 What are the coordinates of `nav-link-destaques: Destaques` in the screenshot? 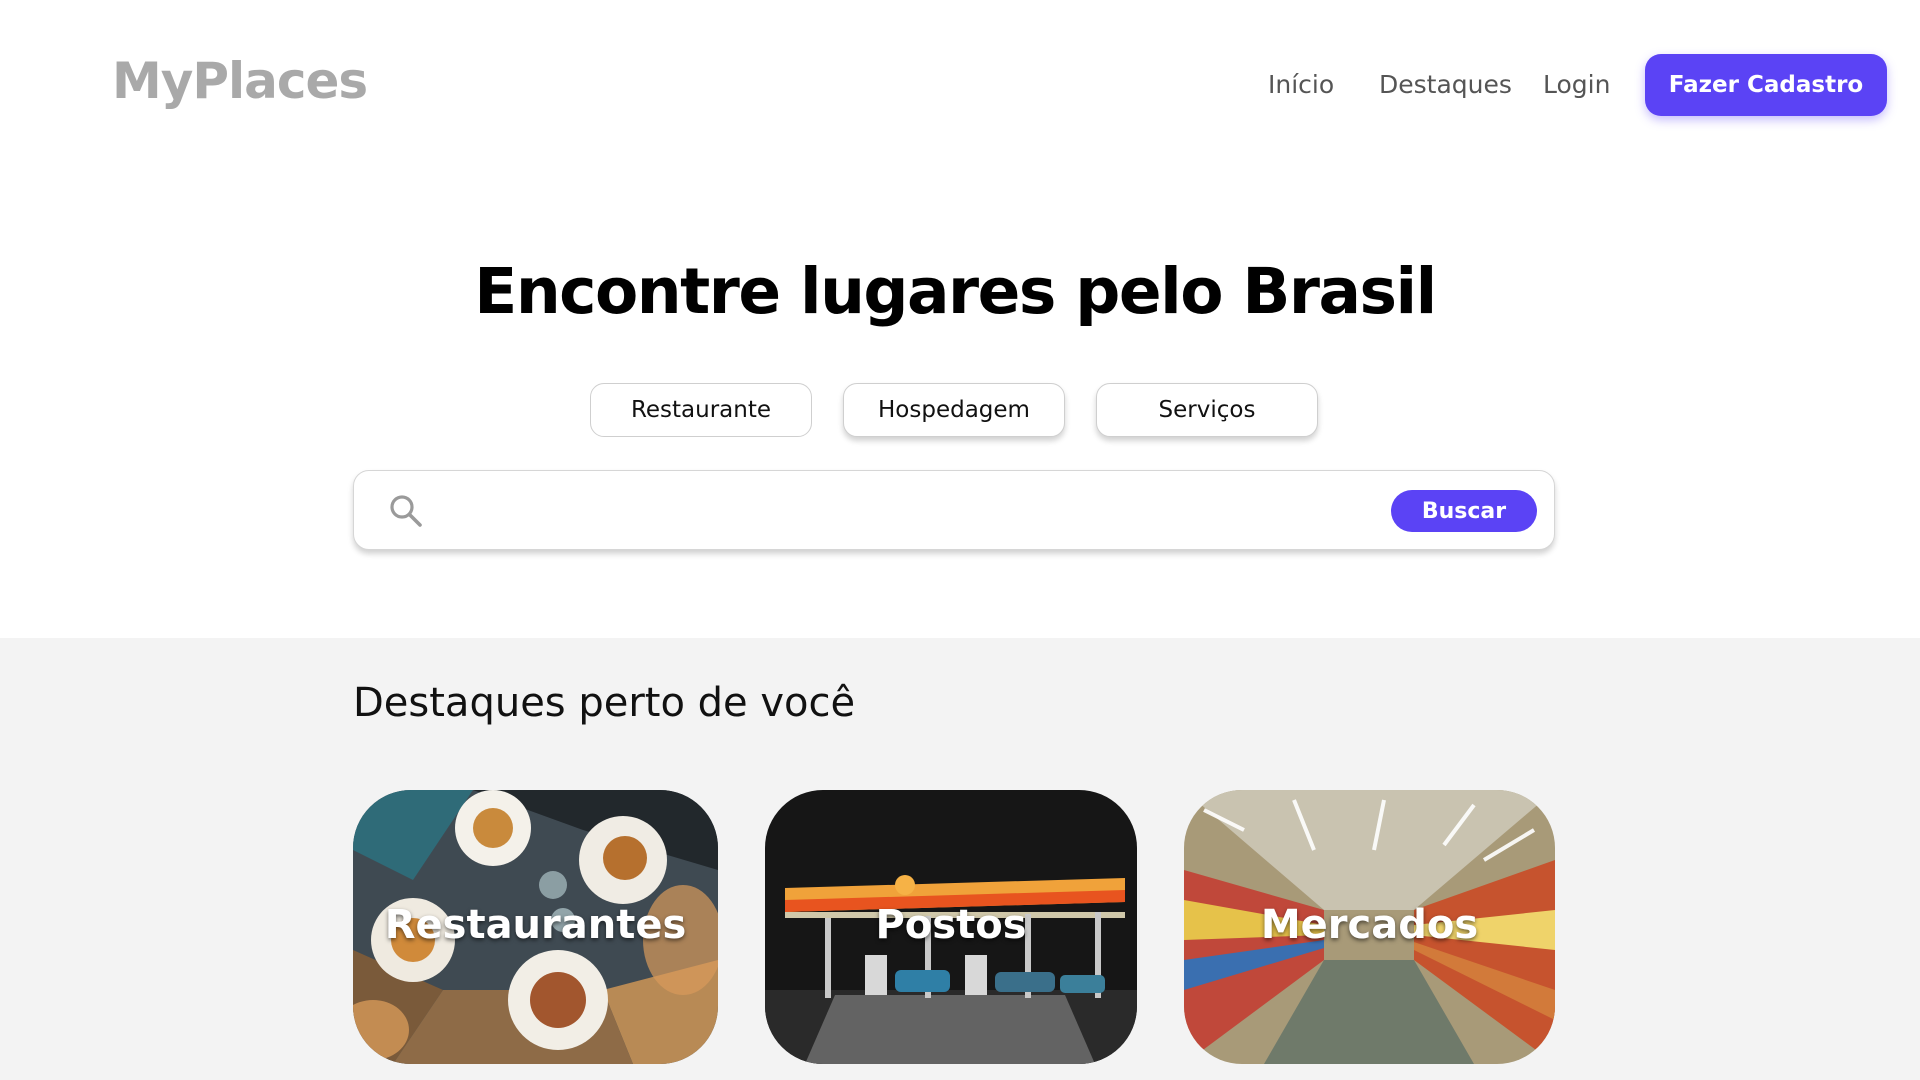 It's located at (1445, 84).